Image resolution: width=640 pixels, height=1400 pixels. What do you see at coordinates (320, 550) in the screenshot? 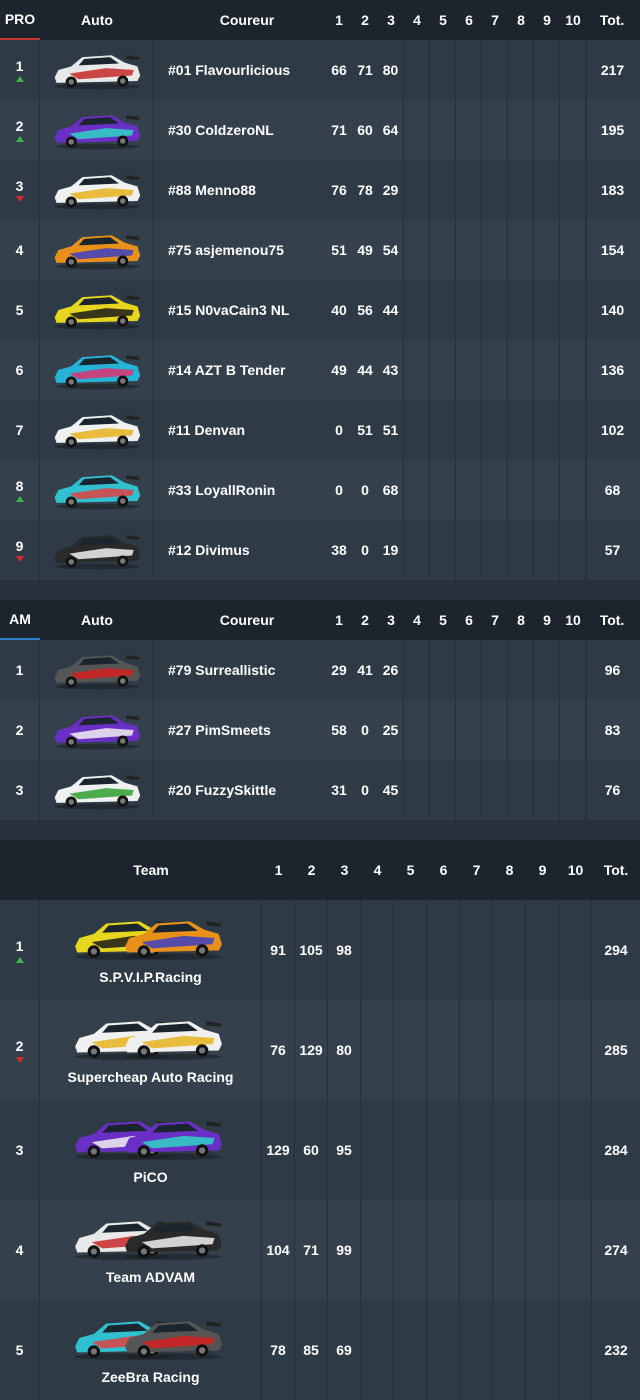
I see `driver-row: 9 #12 Divimus 38 0 19 57` at bounding box center [320, 550].